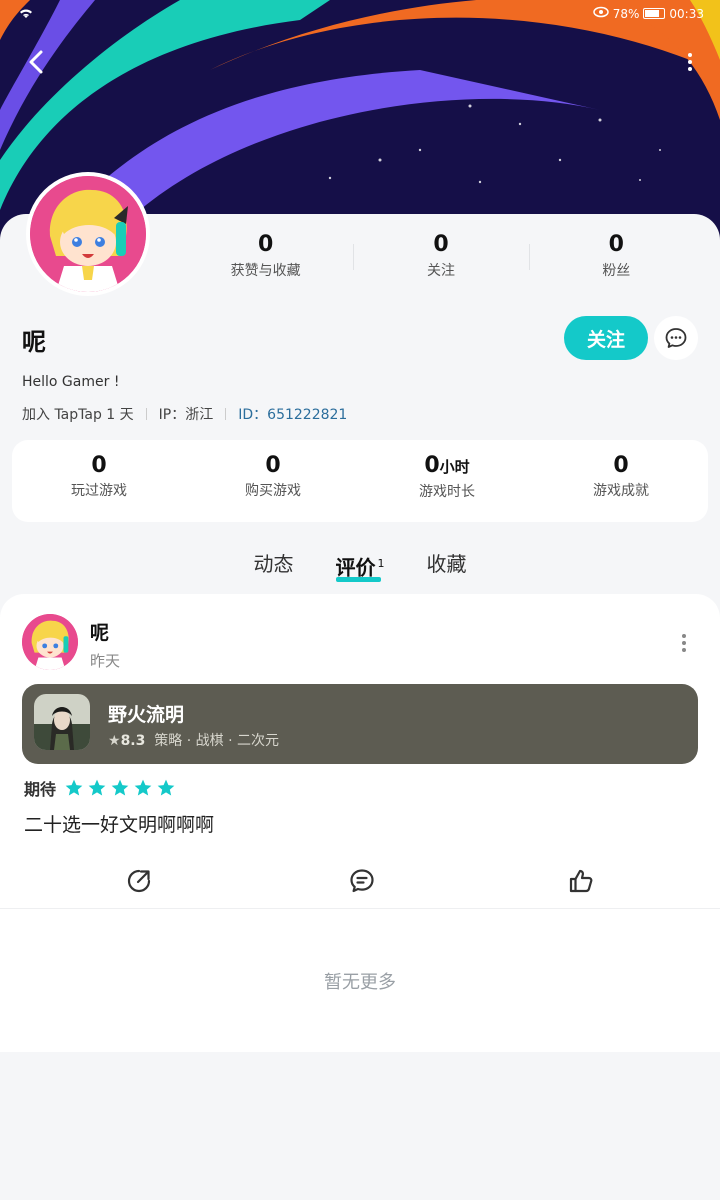  Describe the element at coordinates (626, 13) in the screenshot. I see `battery-percent: 78%` at that location.